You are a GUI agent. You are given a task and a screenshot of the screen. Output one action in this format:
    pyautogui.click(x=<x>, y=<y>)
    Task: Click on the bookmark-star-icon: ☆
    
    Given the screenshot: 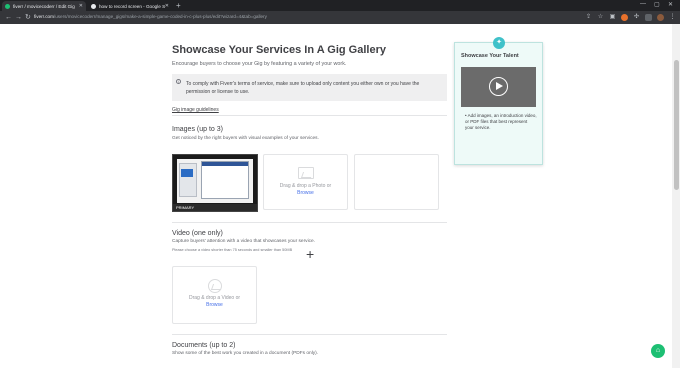 What is the action you would take?
    pyautogui.click(x=600, y=17)
    